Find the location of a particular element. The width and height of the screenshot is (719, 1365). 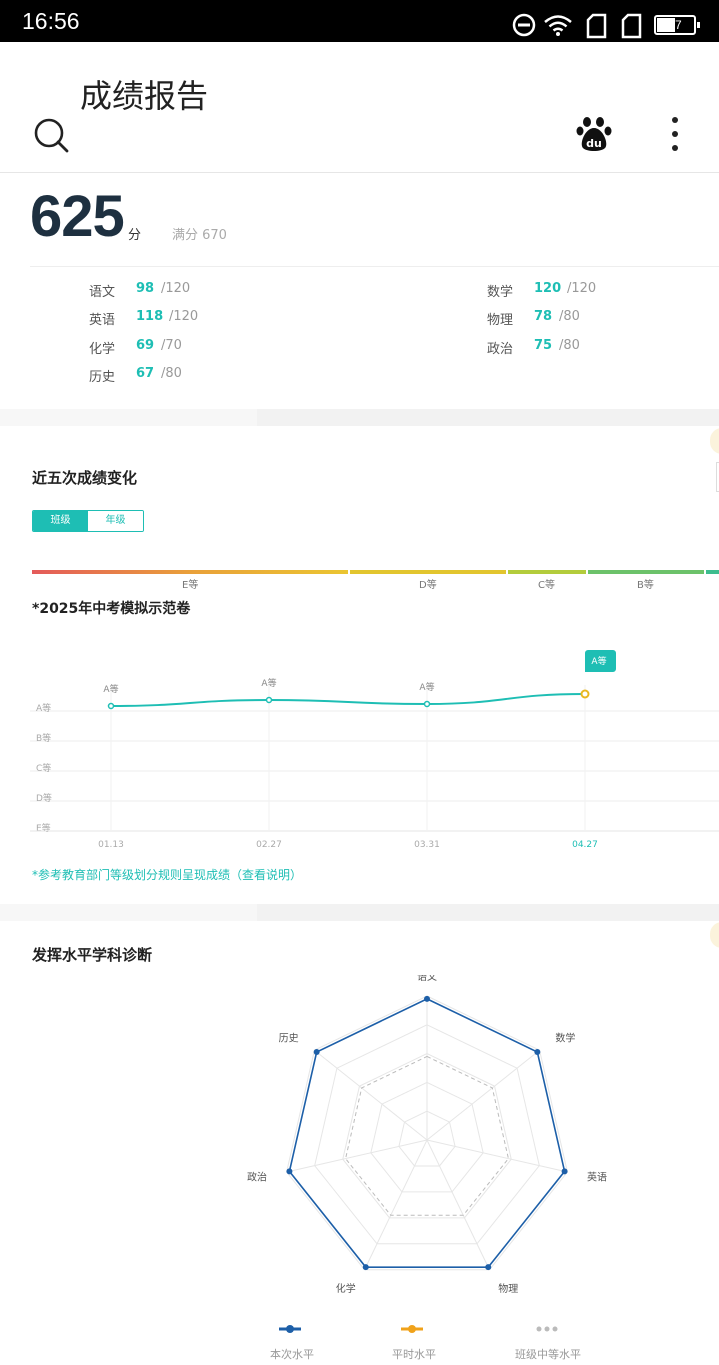

grade-scale-b is located at coordinates (646, 572).